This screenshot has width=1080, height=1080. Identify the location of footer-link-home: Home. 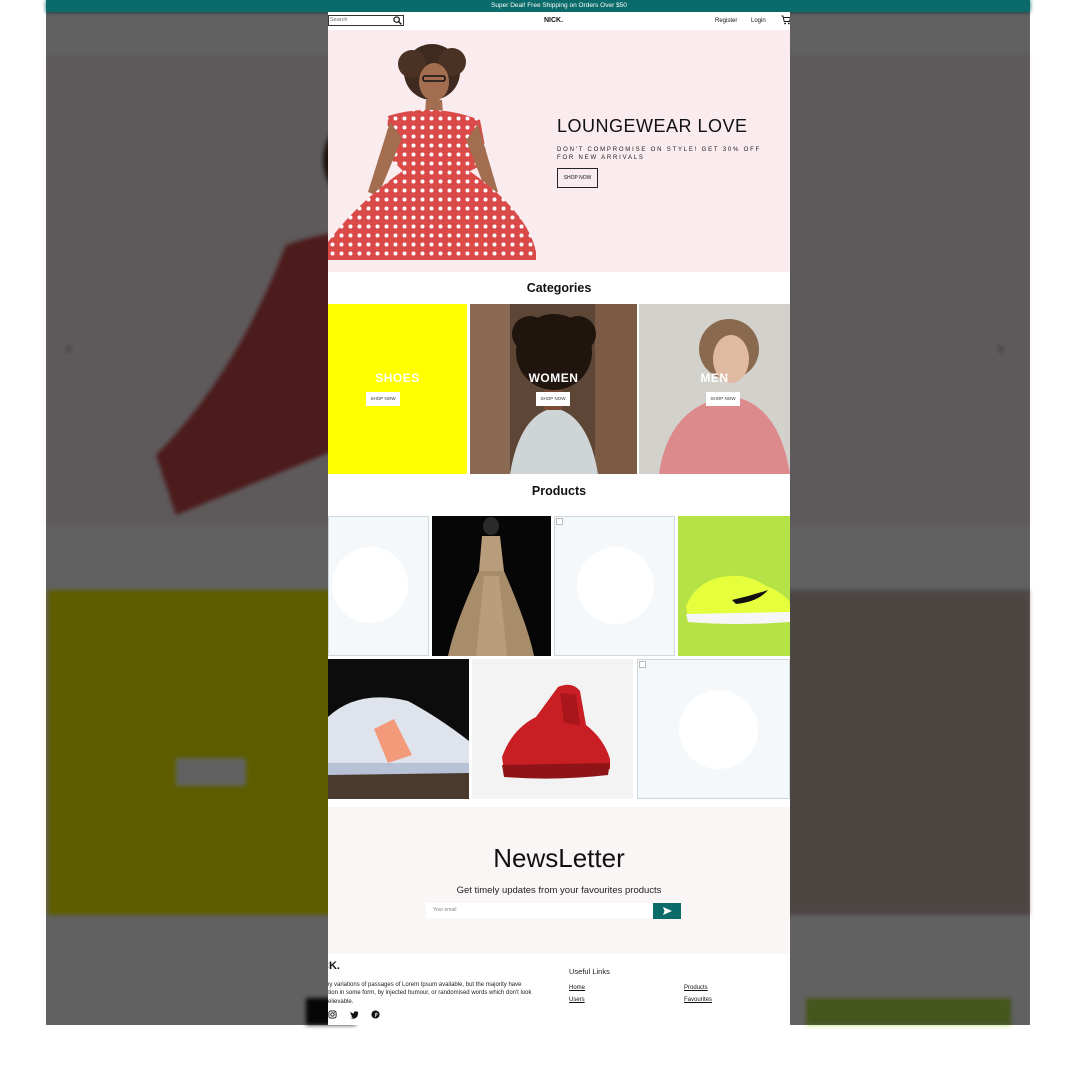
(577, 988).